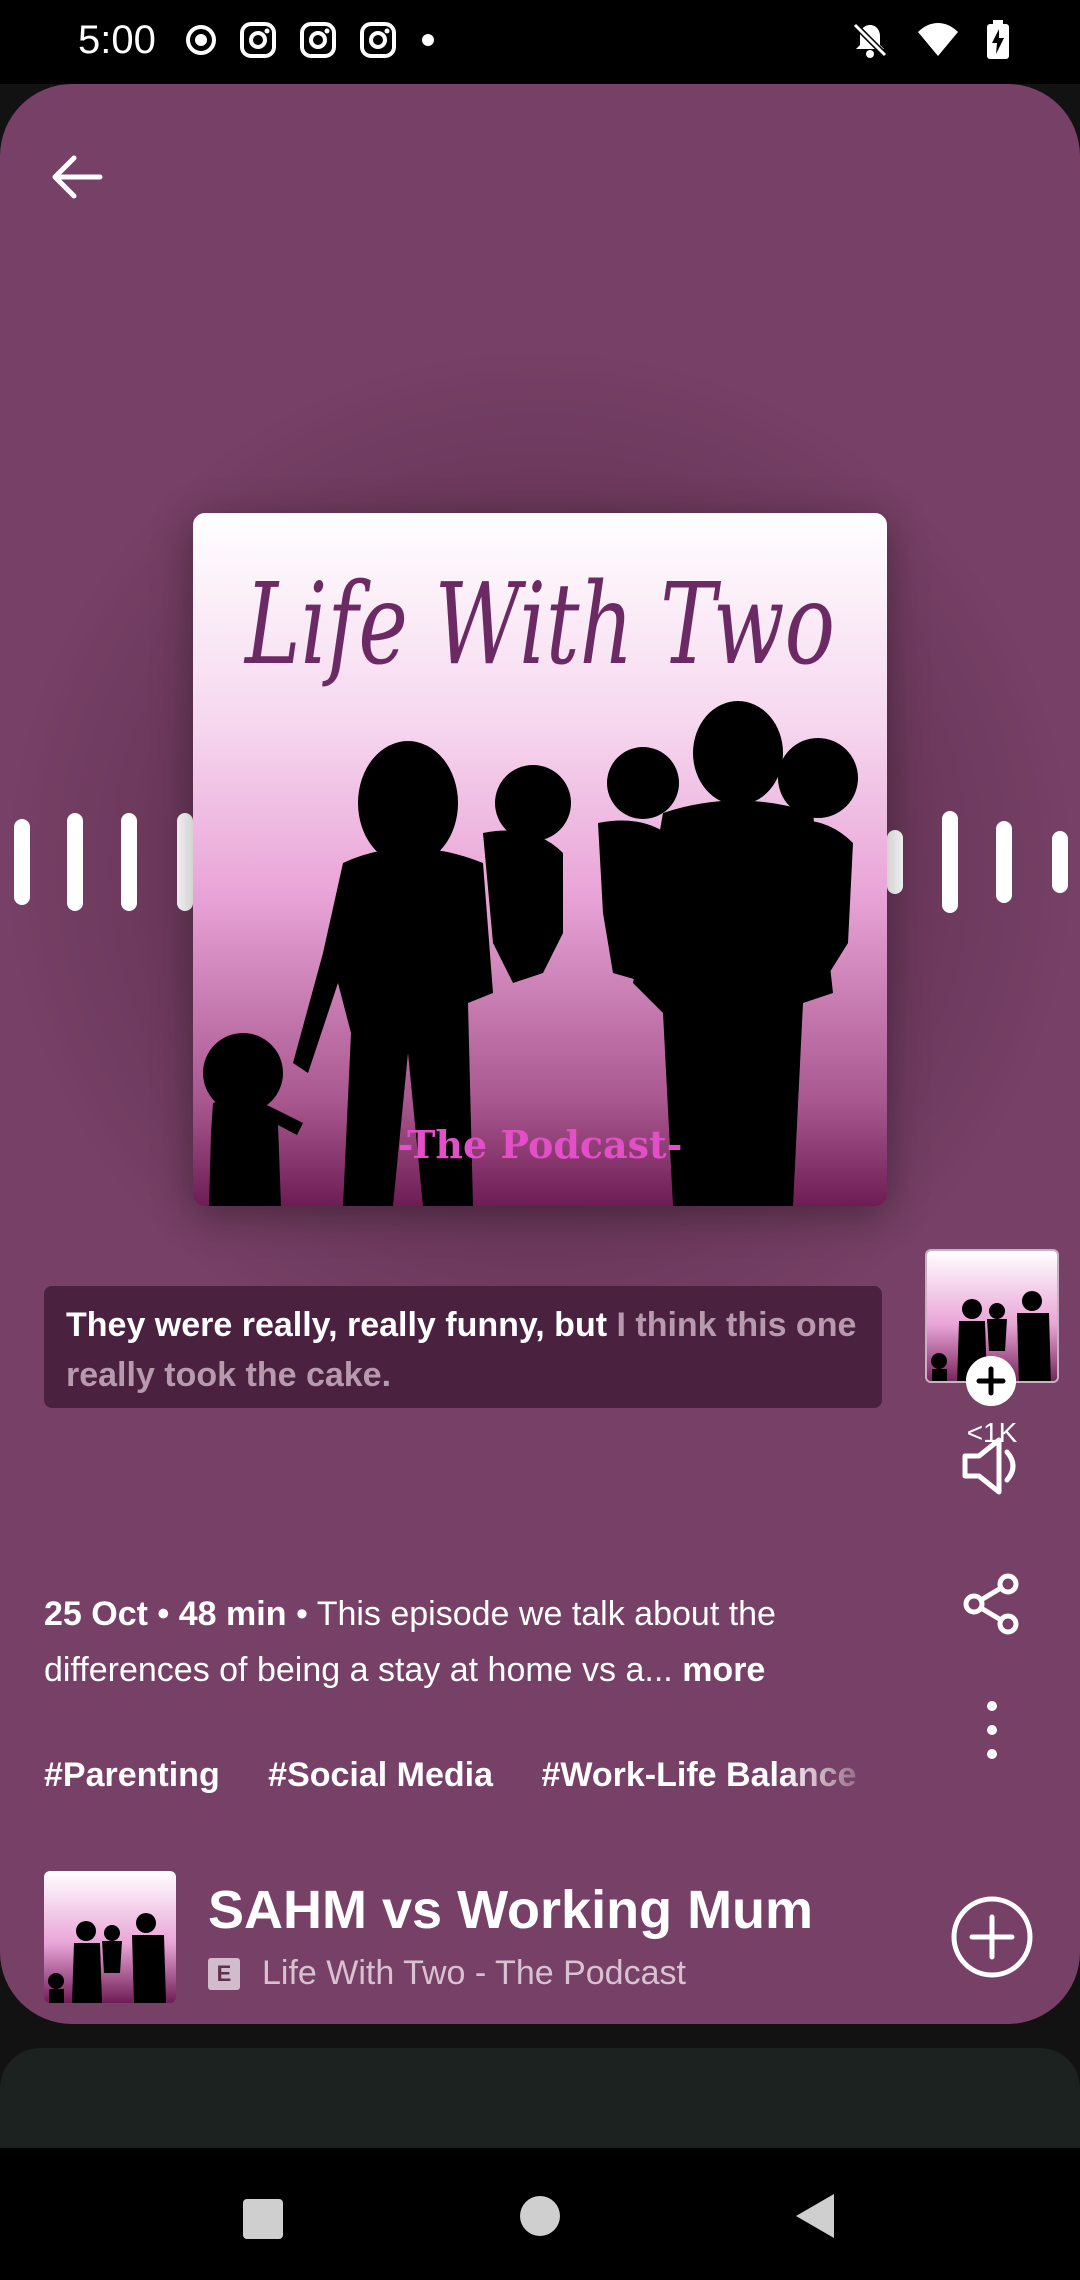 The width and height of the screenshot is (1080, 2280). I want to click on tag-social-media: #Social Media, so click(380, 1775).